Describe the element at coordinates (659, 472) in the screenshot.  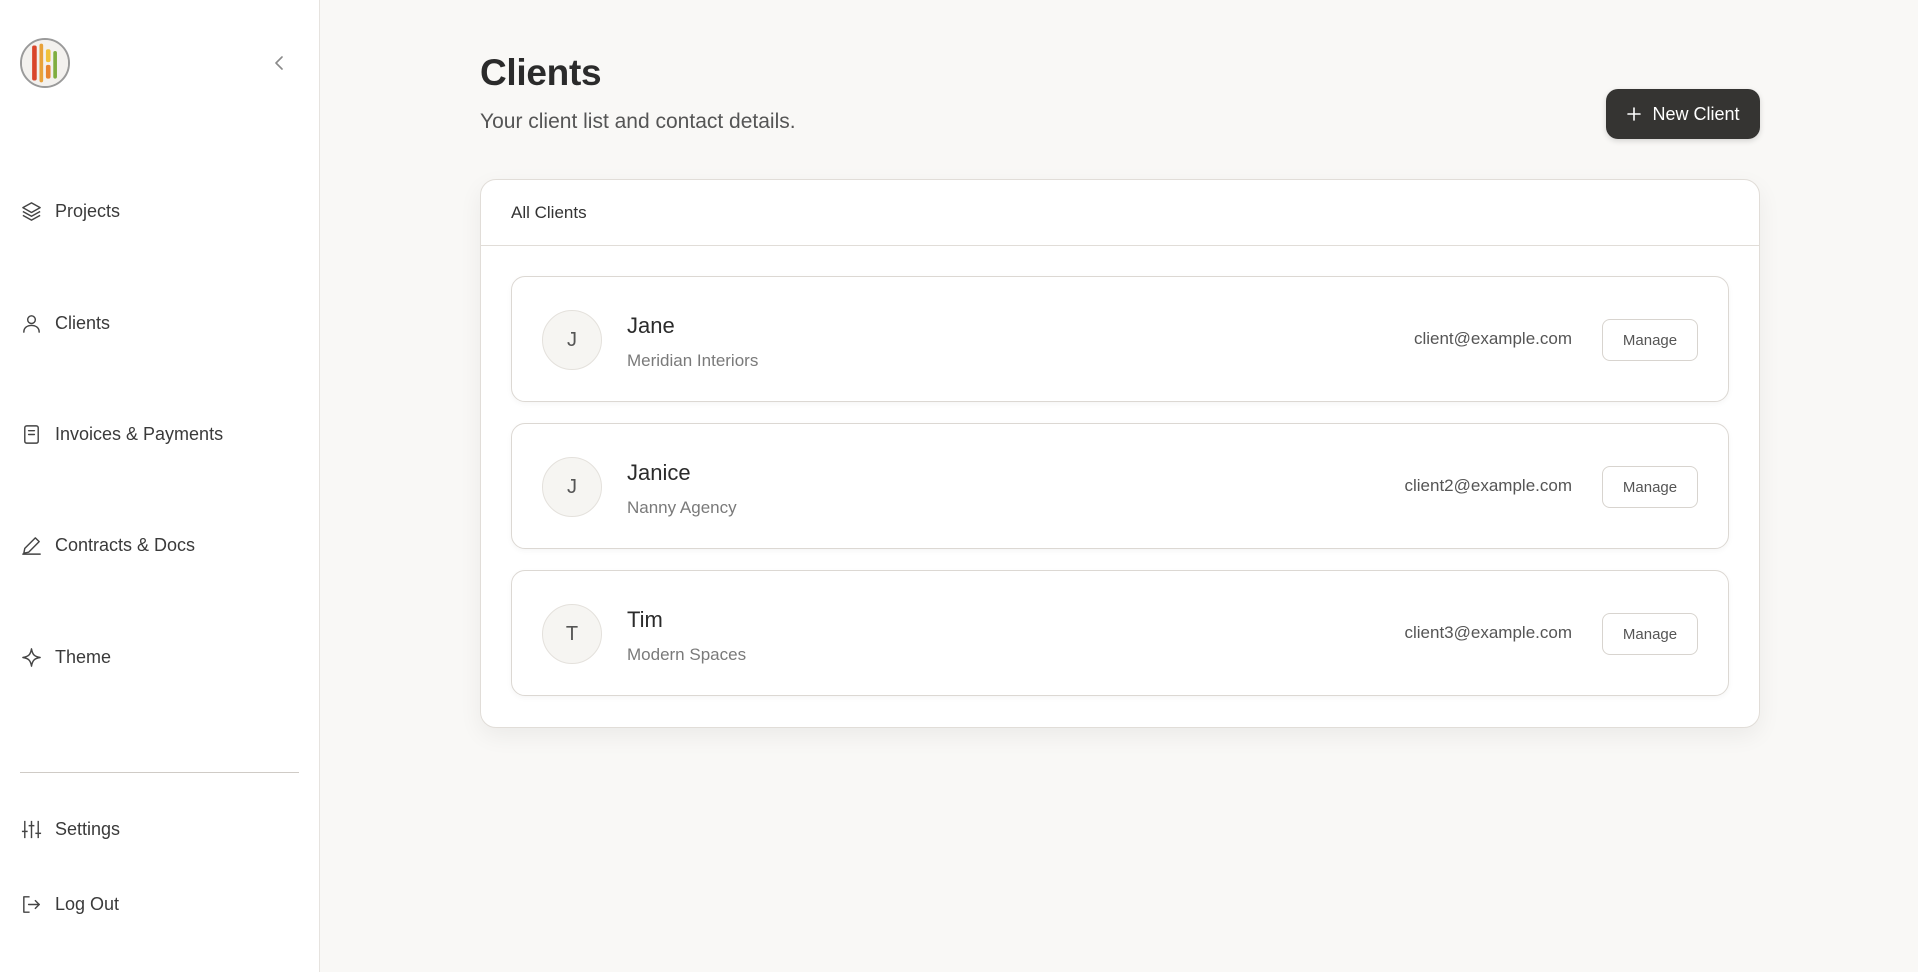
I see `client-name: Janice` at that location.